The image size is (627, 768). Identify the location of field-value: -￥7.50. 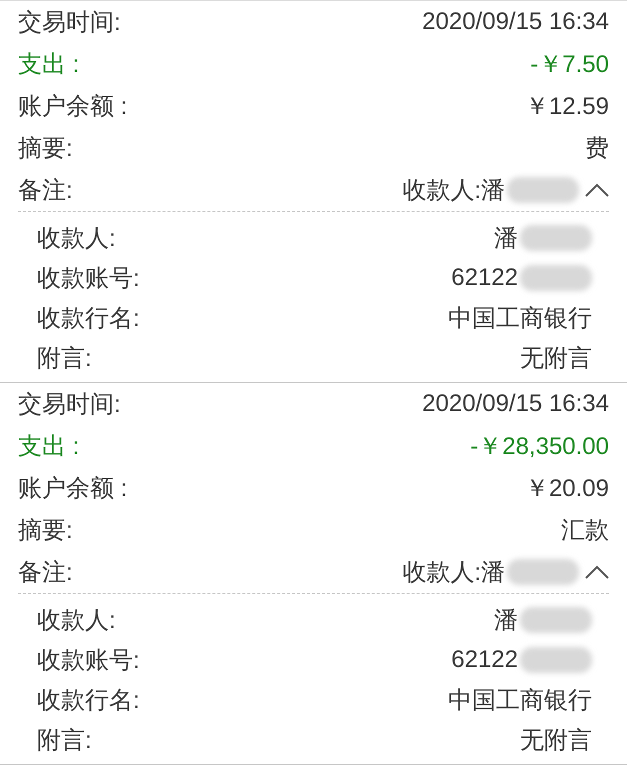
(569, 65).